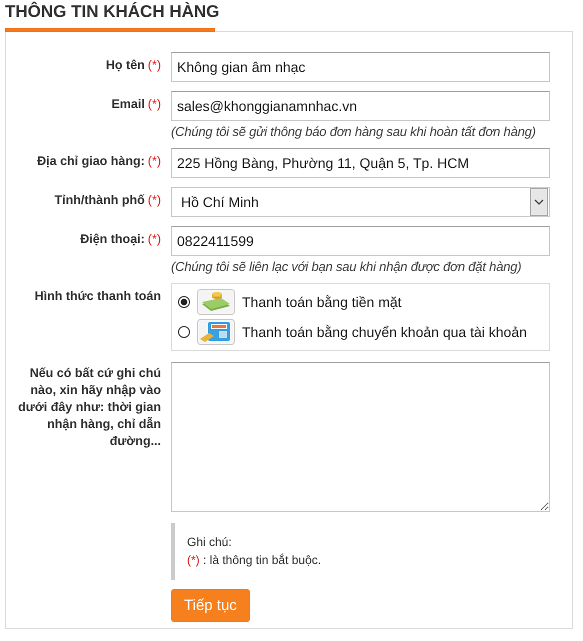 The height and width of the screenshot is (641, 583). Describe the element at coordinates (384, 332) in the screenshot. I see `payment-option-label: Thanh toán bằng chuyển khoản qua tài khoản` at that location.